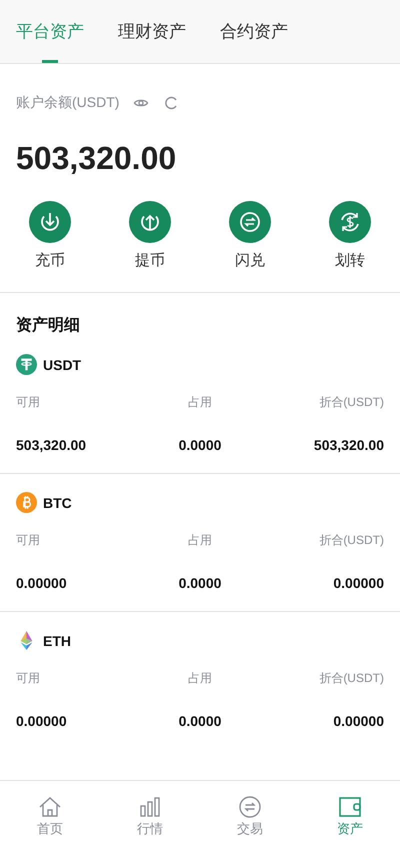  What do you see at coordinates (62, 364) in the screenshot?
I see `coin-name: USDT` at bounding box center [62, 364].